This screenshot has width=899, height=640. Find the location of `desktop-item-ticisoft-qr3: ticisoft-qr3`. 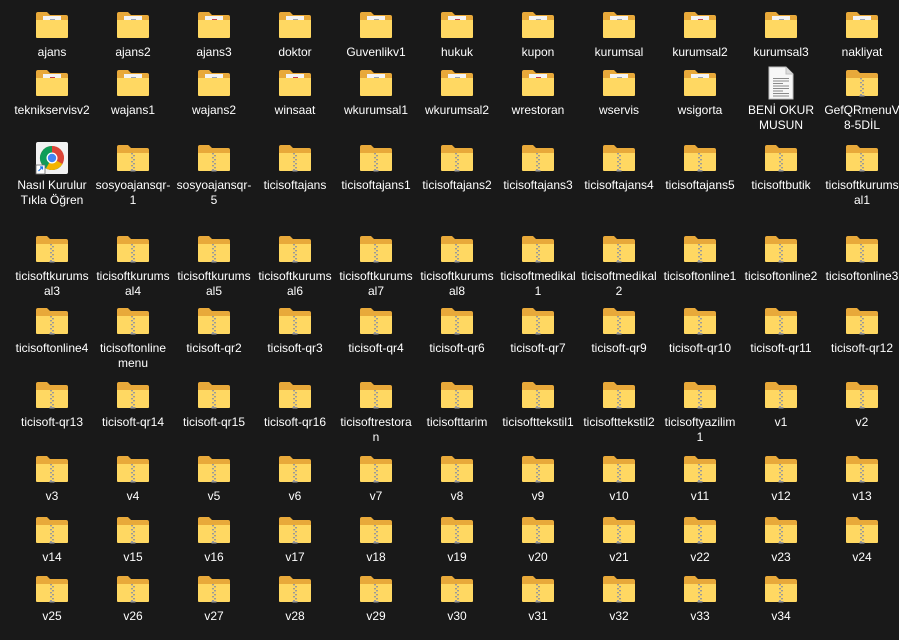

desktop-item-ticisoft-qr3: ticisoft-qr3 is located at coordinates (295, 330).